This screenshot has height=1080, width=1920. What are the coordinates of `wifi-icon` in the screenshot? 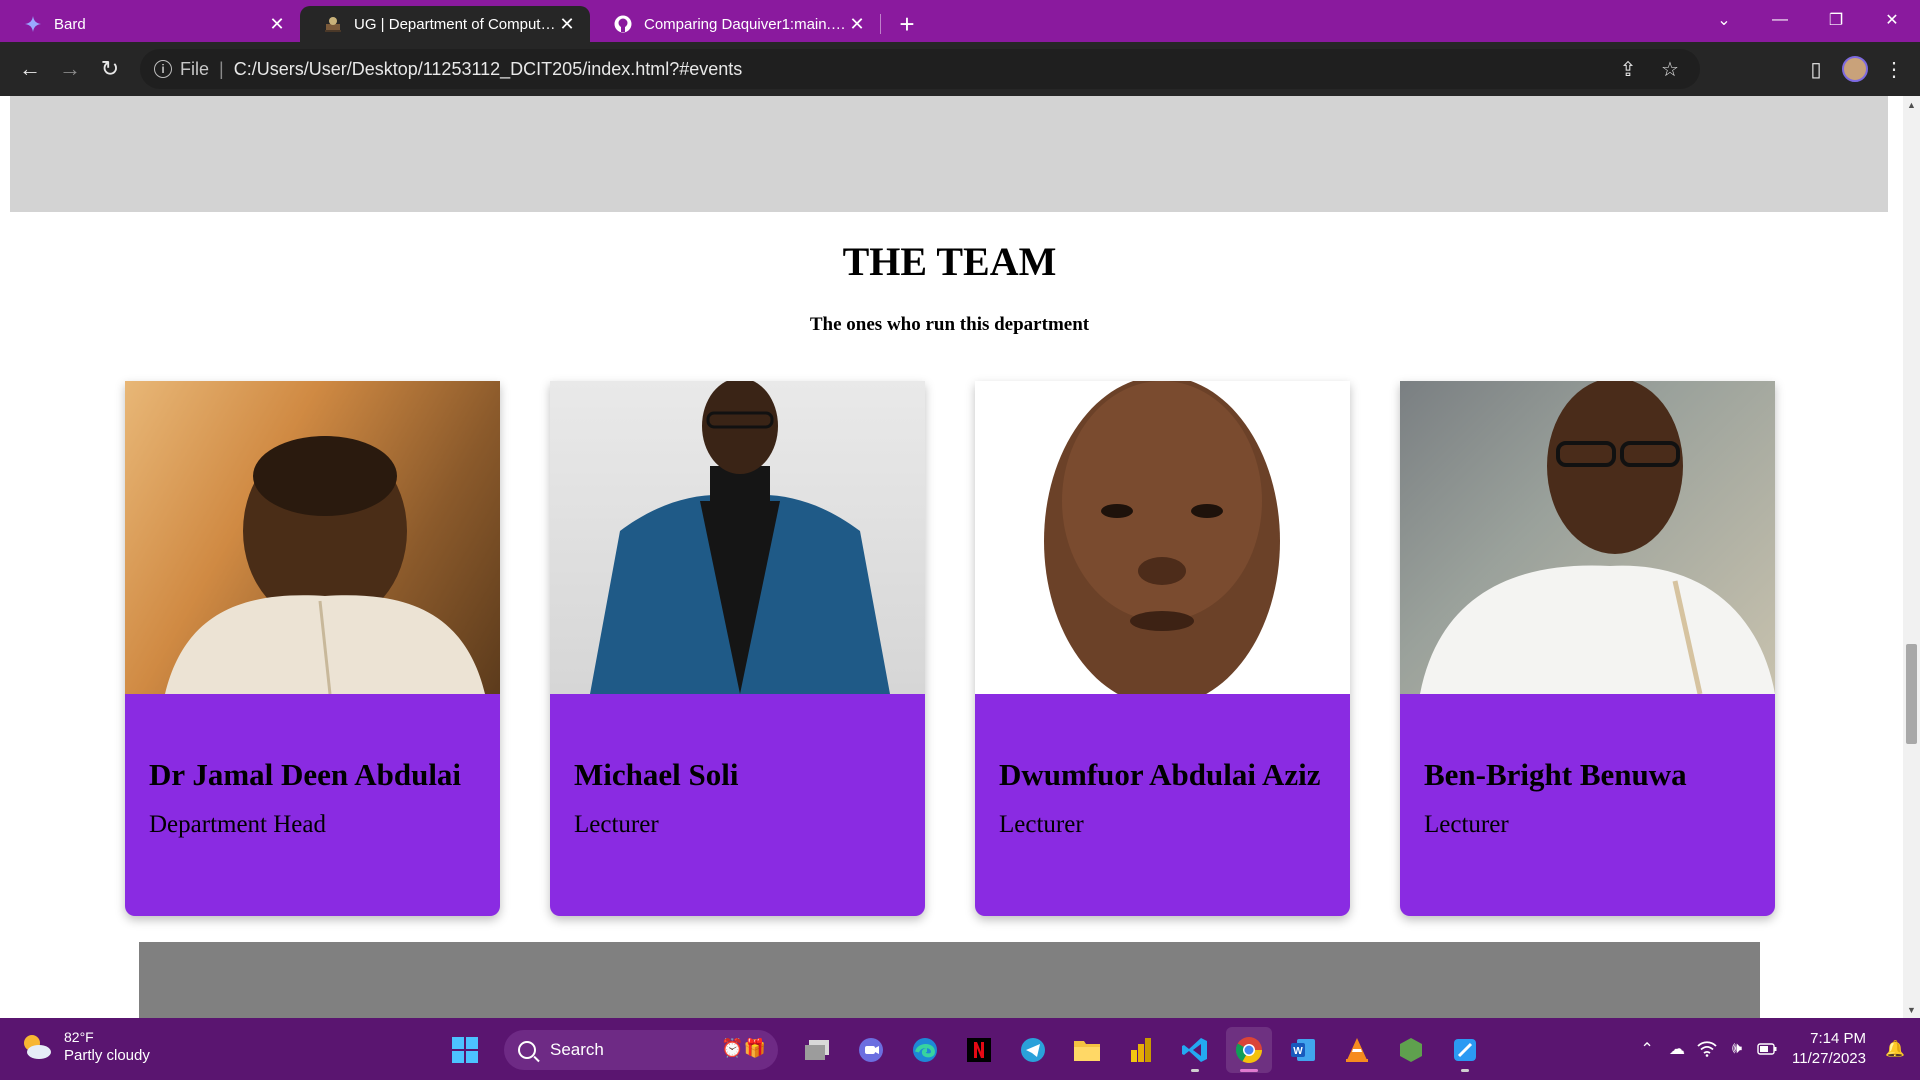 It's located at (1707, 1049).